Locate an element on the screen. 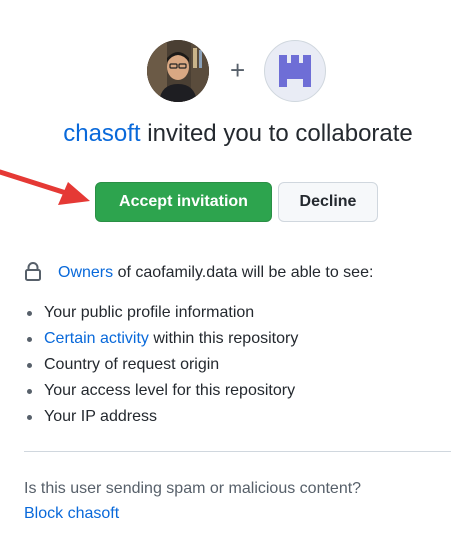 The width and height of the screenshot is (476, 537). user-photo-icon is located at coordinates (178, 71).